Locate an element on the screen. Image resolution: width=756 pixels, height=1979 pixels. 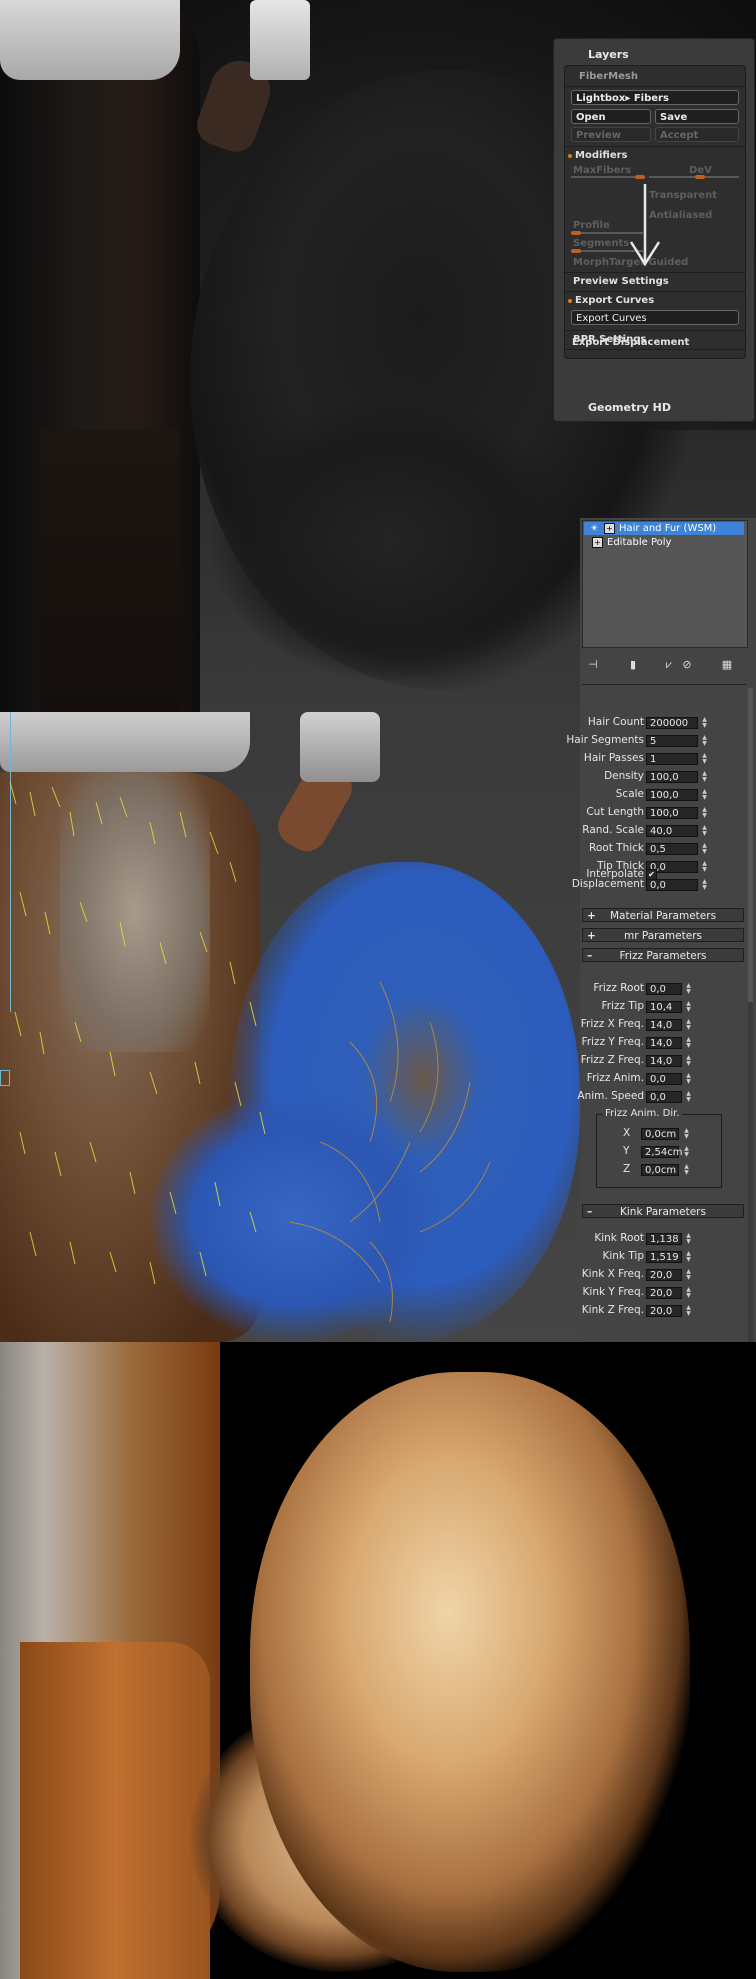
panel-scrollbar is located at coordinates (750, 1027).